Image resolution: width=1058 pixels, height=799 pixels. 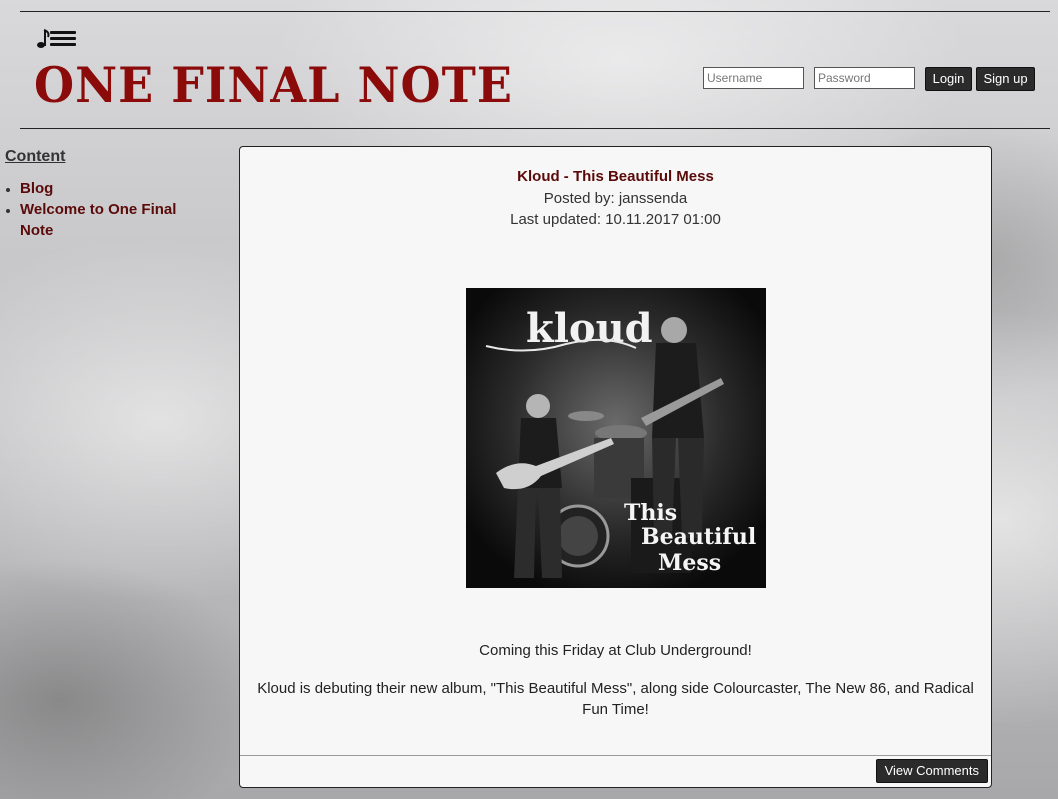 I want to click on sidebar-item-blog: Blog, so click(x=112, y=188).